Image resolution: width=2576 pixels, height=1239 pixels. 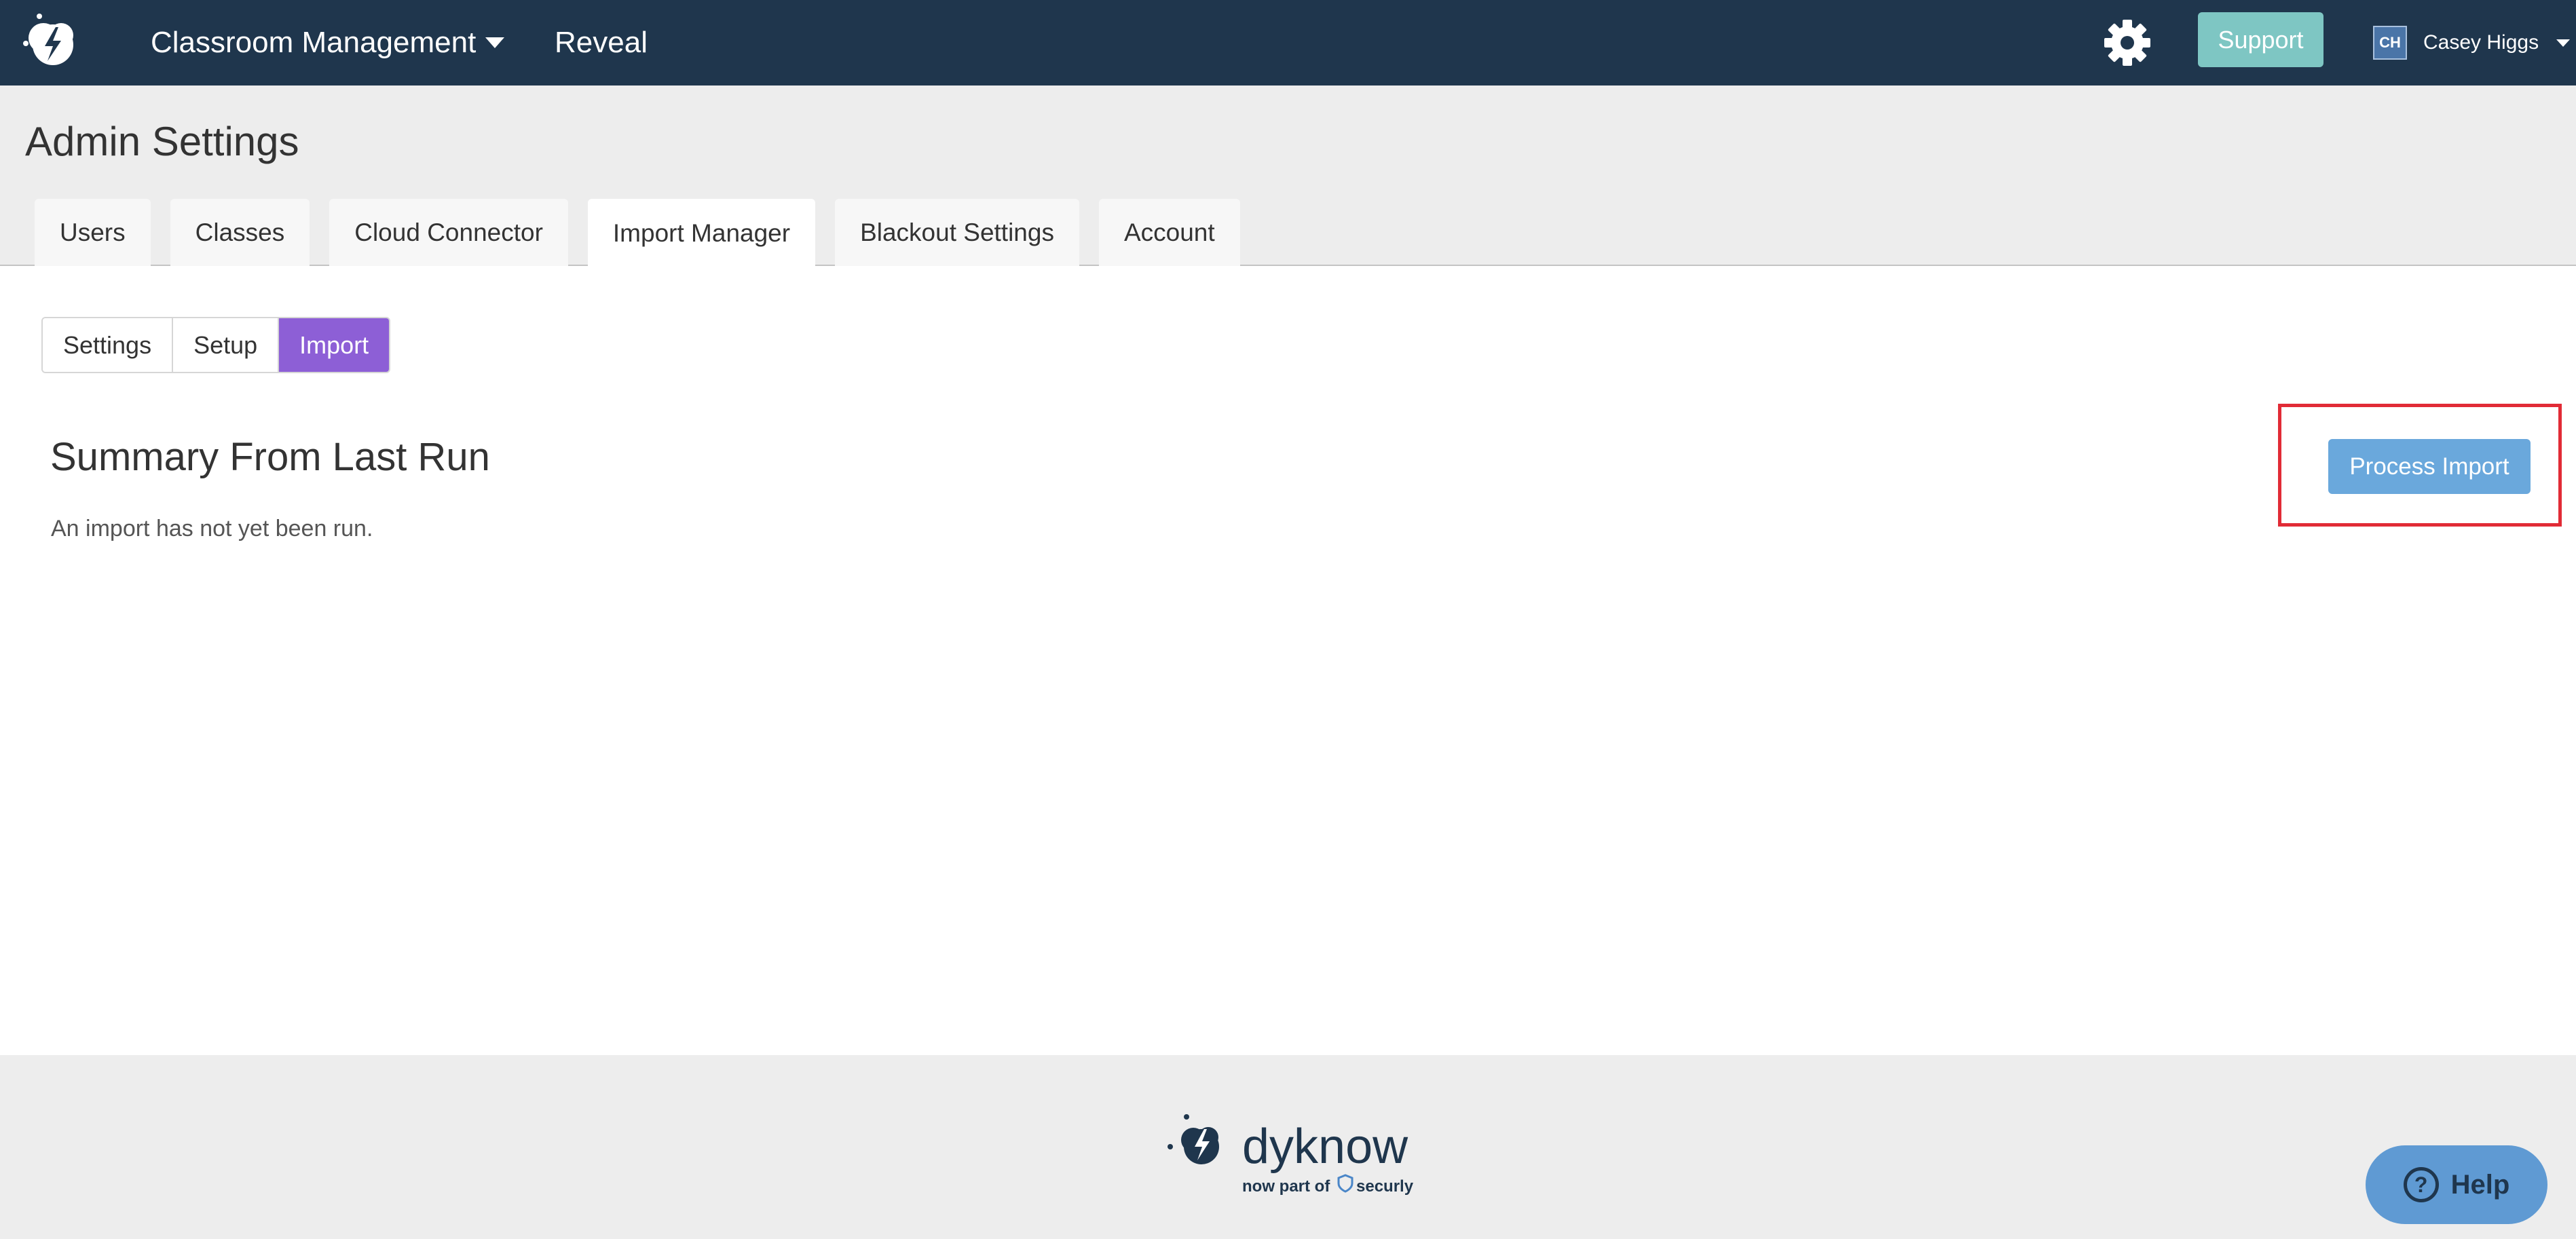 I want to click on reveal-link: Reveal, so click(x=602, y=42).